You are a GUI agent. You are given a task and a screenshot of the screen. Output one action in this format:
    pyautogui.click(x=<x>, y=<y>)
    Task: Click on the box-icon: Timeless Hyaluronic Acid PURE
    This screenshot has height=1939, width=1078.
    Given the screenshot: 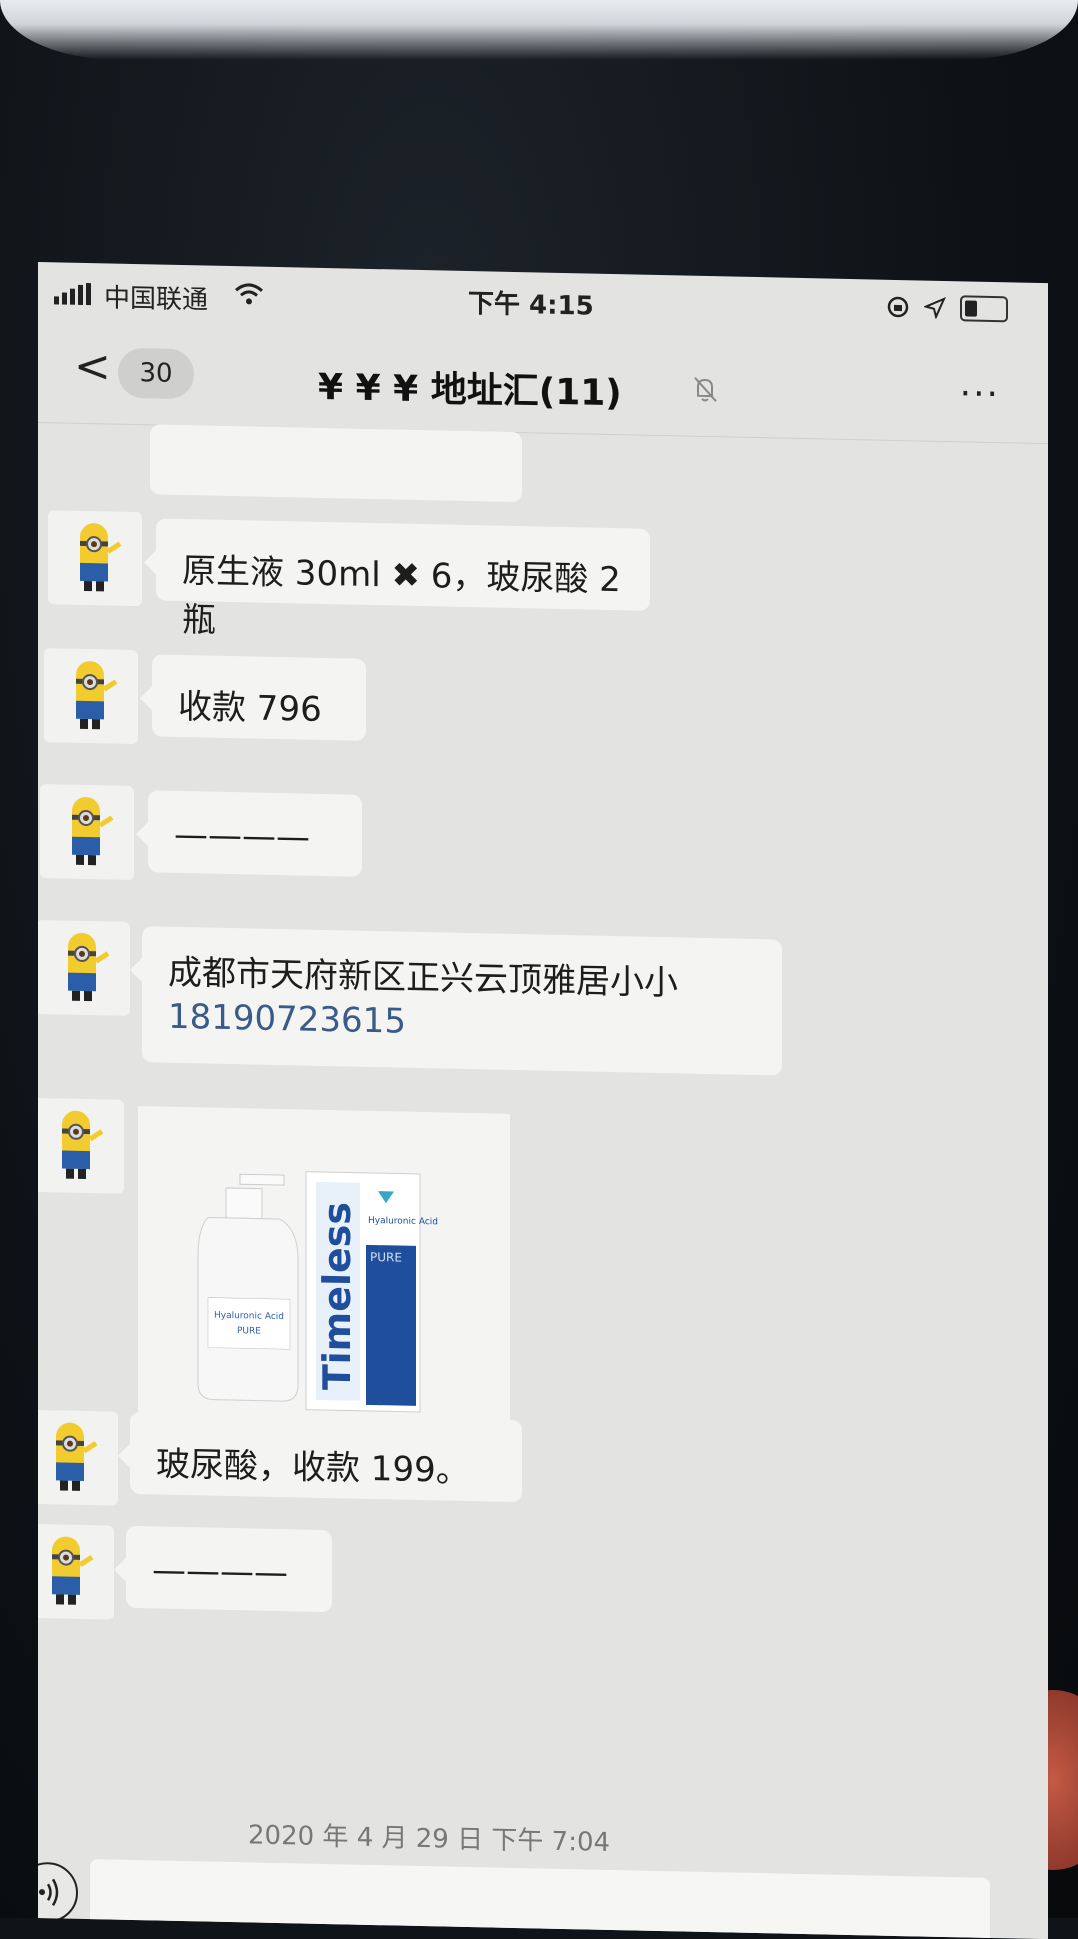 What is the action you would take?
    pyautogui.click(x=371, y=1292)
    